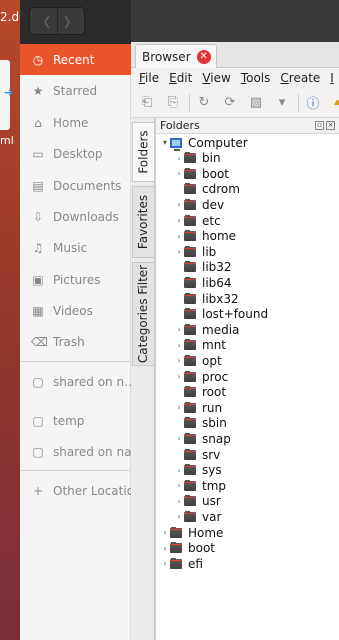 This screenshot has width=339, height=640. I want to click on tree-node-label: home, so click(219, 236).